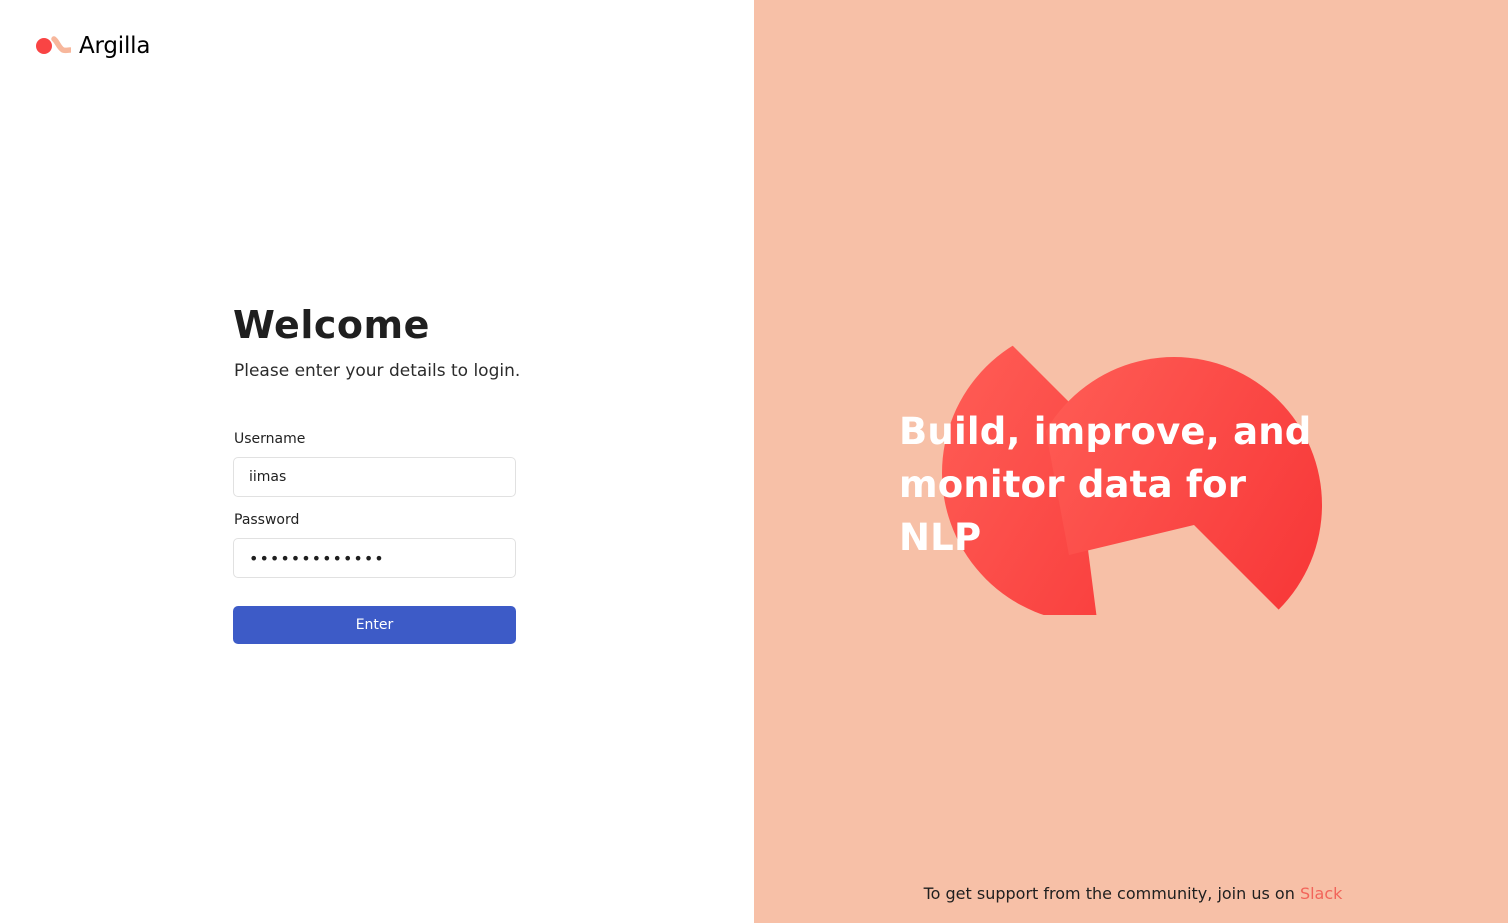 The width and height of the screenshot is (1508, 923). Describe the element at coordinates (374, 477) in the screenshot. I see `username-input` at that location.